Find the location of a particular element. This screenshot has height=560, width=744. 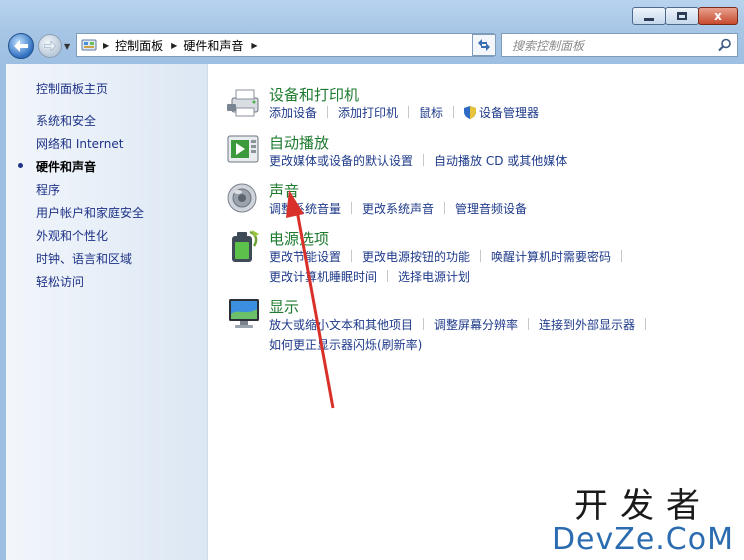

watermark: 开发者 DevZe.CoM is located at coordinates (643, 522).